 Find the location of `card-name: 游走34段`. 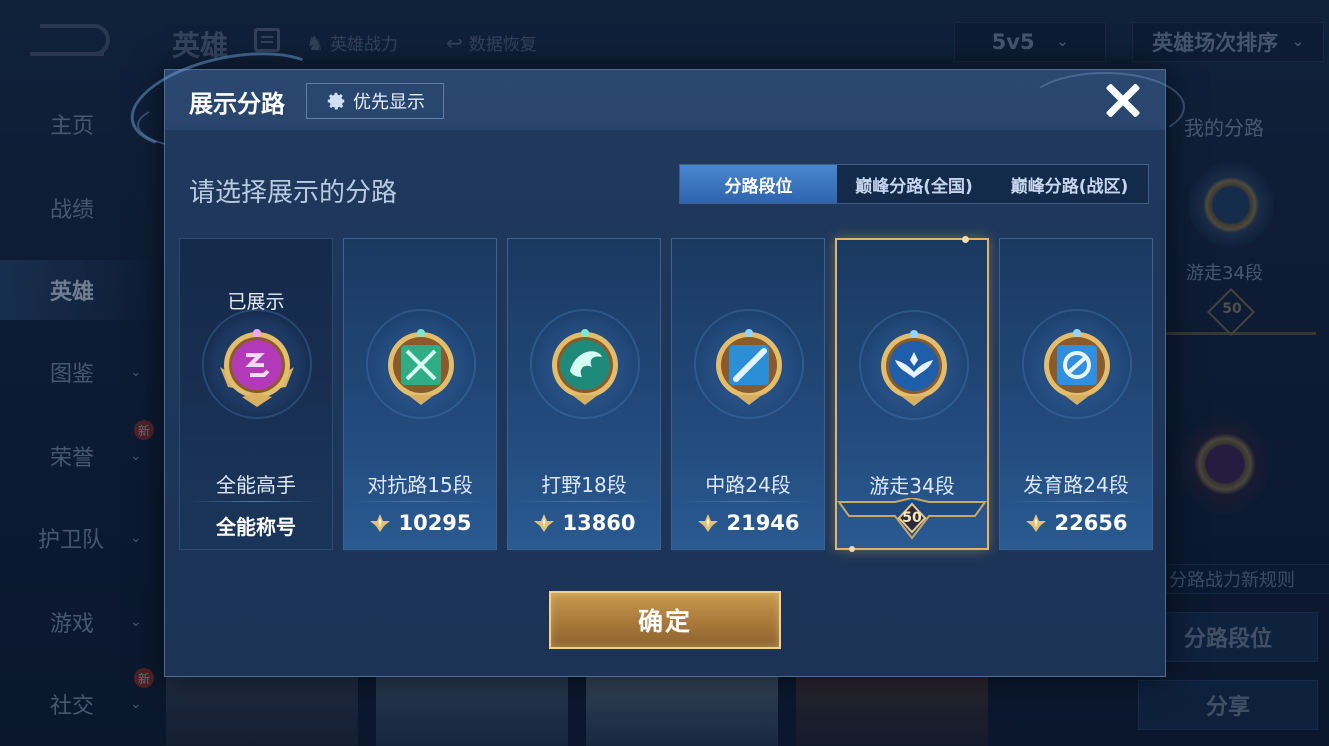

card-name: 游走34段 is located at coordinates (912, 486).